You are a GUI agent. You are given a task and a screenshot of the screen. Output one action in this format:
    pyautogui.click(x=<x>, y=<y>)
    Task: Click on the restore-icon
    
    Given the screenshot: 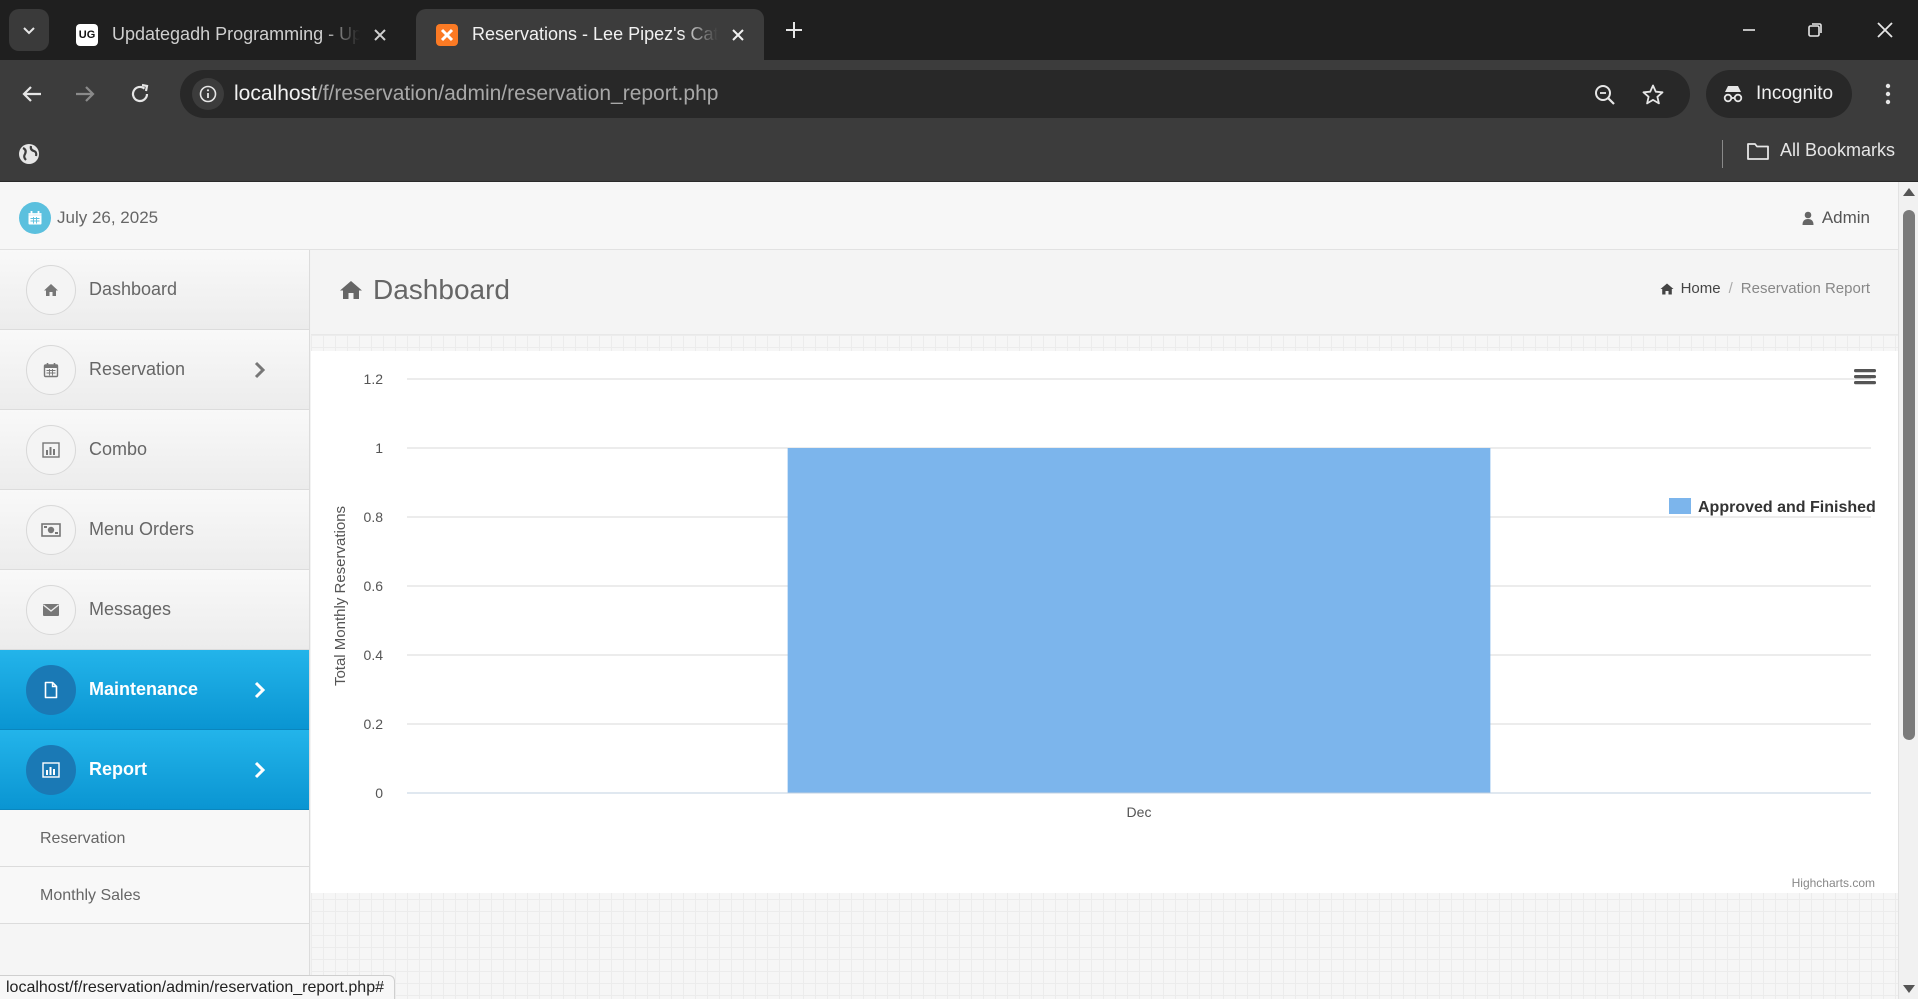 What is the action you would take?
    pyautogui.click(x=1815, y=30)
    